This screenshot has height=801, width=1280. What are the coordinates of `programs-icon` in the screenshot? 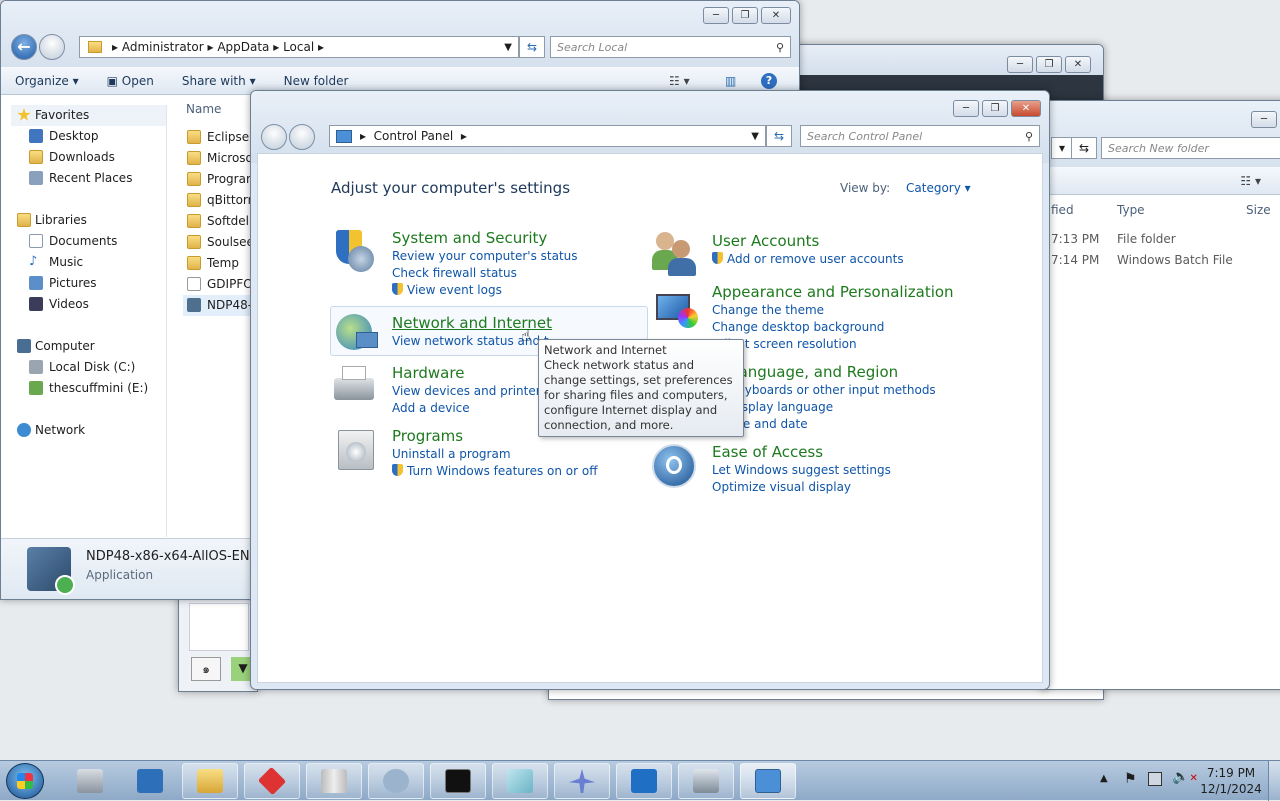 It's located at (357, 451).